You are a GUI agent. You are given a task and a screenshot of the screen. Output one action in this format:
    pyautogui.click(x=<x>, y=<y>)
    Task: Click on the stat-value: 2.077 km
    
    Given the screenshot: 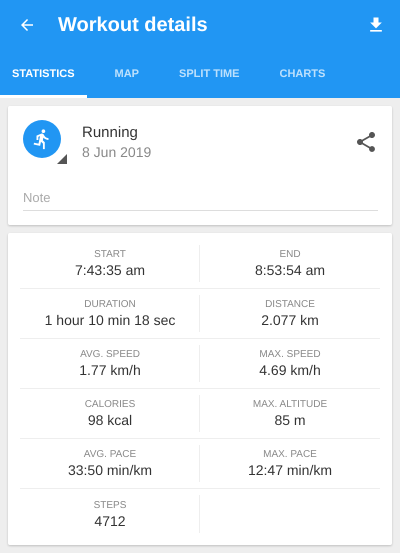 What is the action you would take?
    pyautogui.click(x=290, y=320)
    